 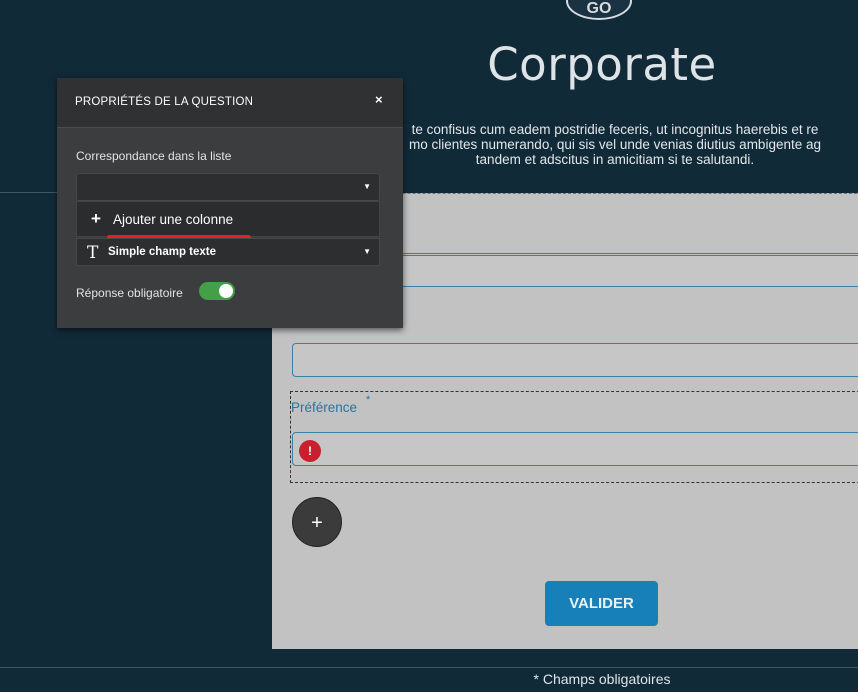 I want to click on close-icon: ×, so click(x=379, y=99).